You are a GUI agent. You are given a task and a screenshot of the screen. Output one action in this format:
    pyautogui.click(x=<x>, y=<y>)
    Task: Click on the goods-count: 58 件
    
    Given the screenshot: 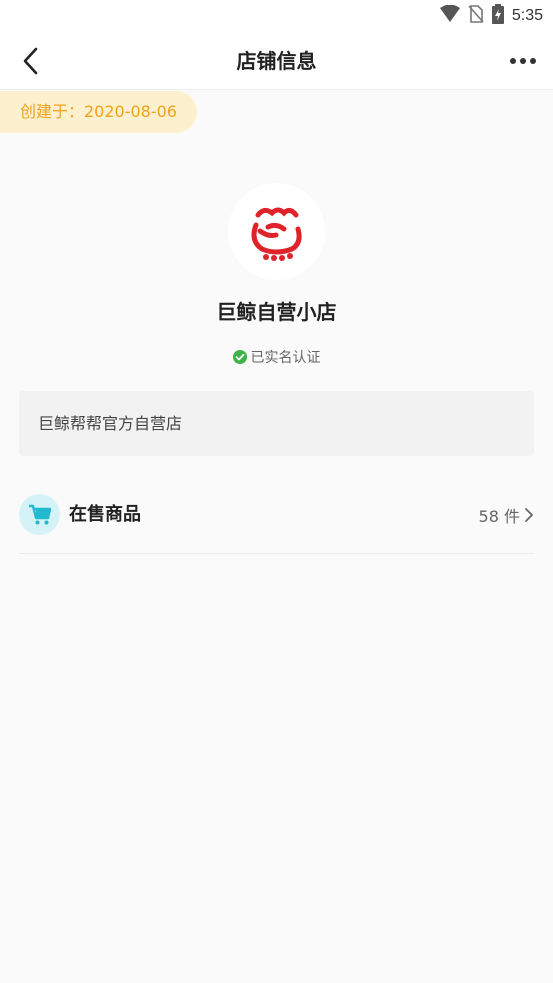 What is the action you would take?
    pyautogui.click(x=506, y=515)
    